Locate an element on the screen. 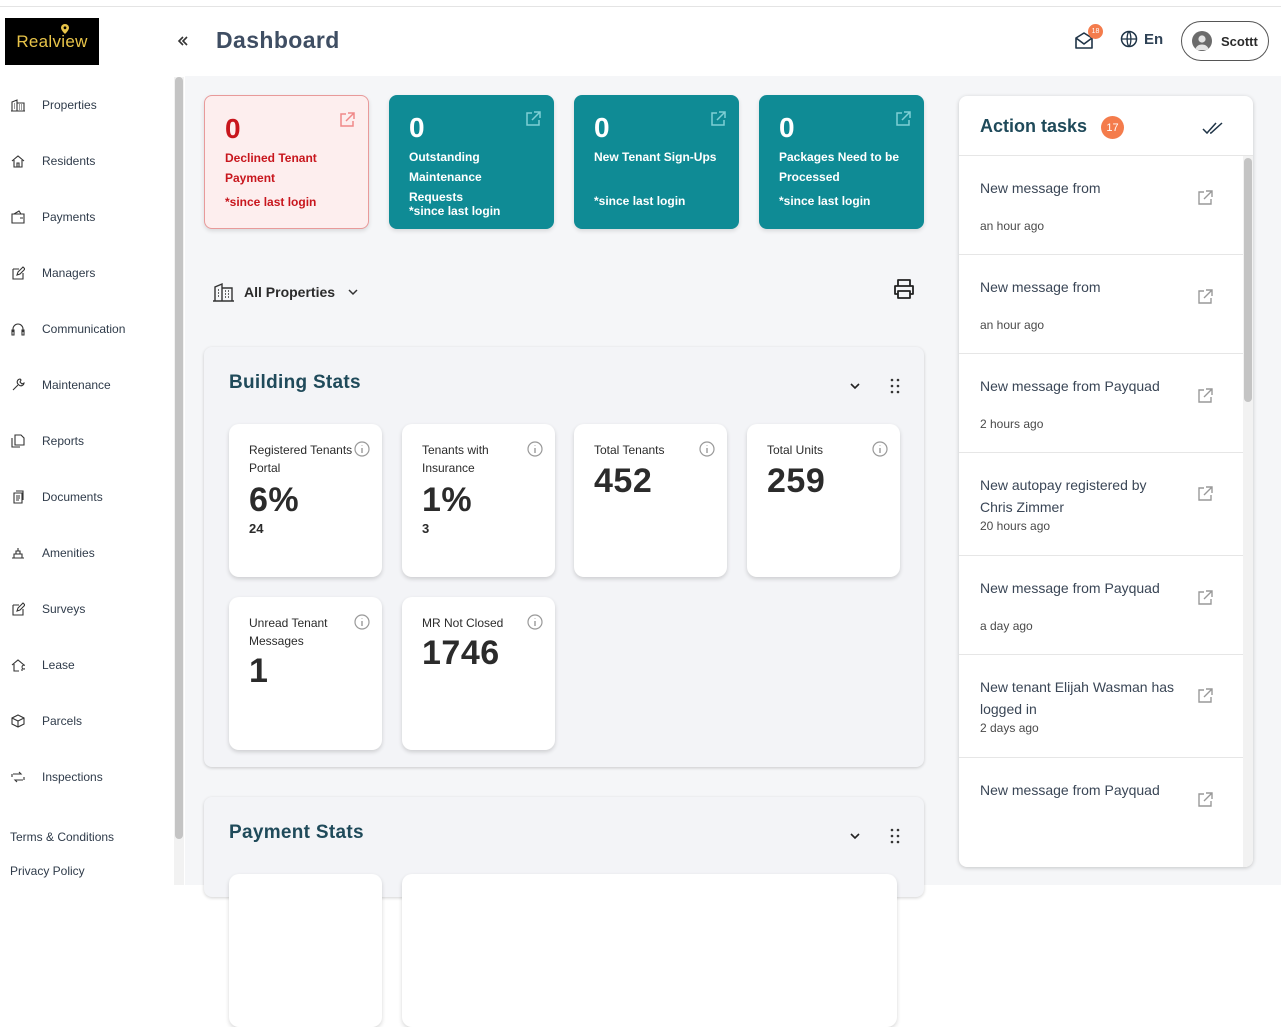 Image resolution: width=1281 pixels, height=1027 pixels. sidebar-item-label: Amenities is located at coordinates (68, 553).